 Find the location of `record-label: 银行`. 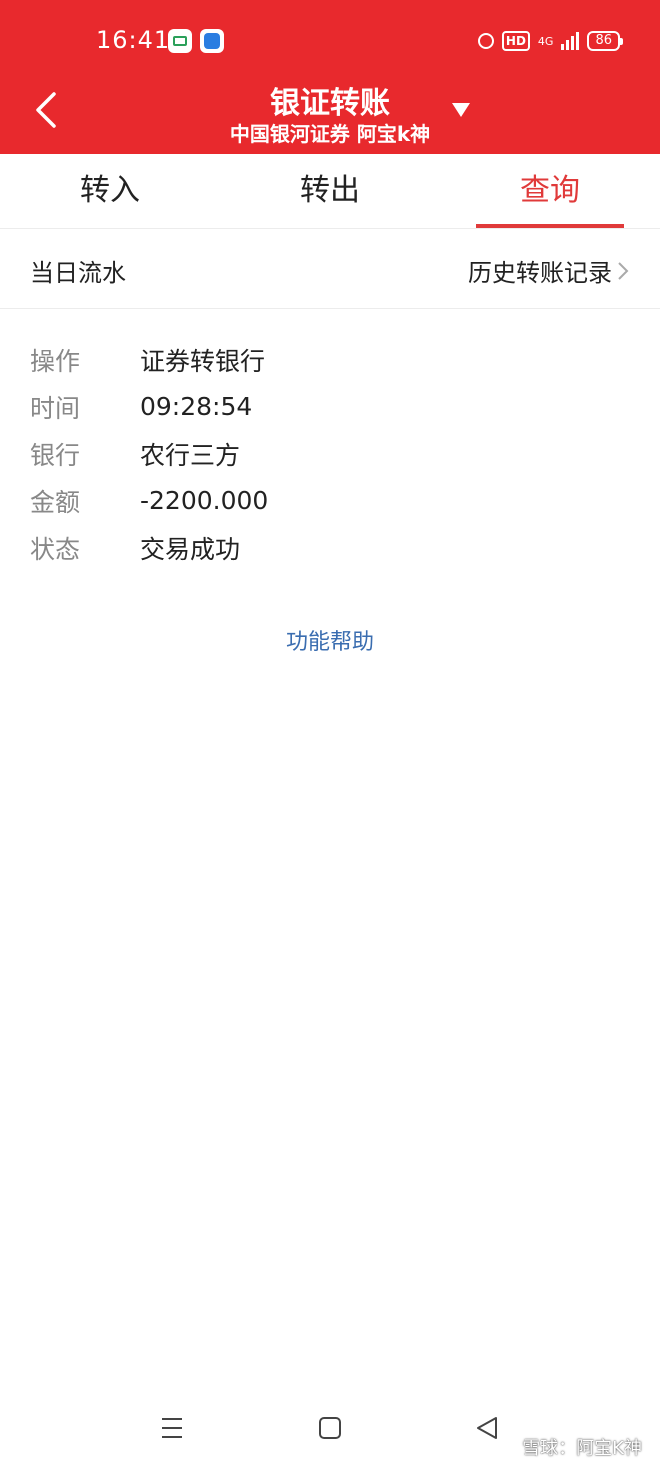

record-label: 银行 is located at coordinates (55, 455).